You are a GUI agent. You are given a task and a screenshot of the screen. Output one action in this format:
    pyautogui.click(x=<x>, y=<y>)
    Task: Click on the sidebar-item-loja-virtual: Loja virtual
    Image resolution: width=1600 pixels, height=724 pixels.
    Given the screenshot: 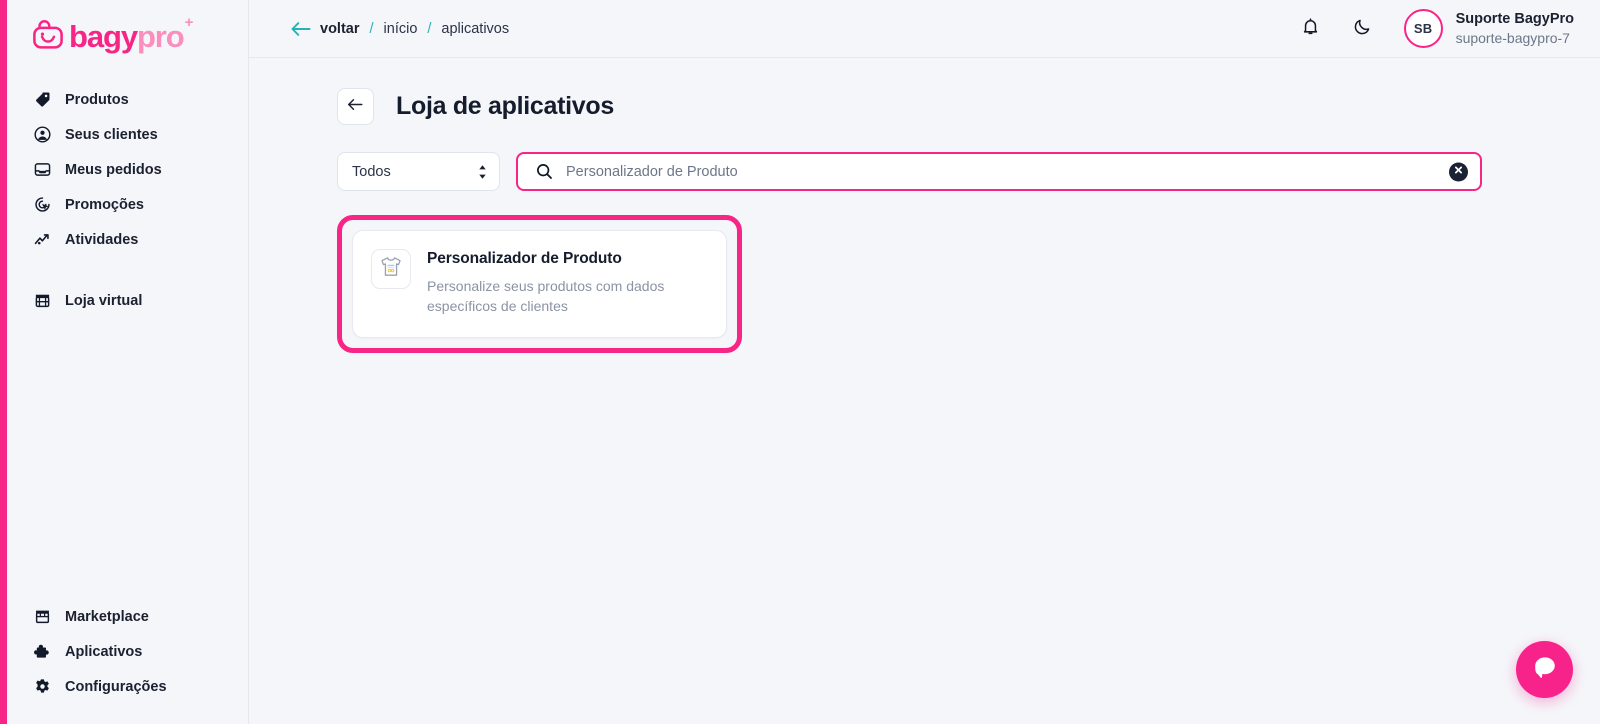 What is the action you would take?
    pyautogui.click(x=127, y=300)
    